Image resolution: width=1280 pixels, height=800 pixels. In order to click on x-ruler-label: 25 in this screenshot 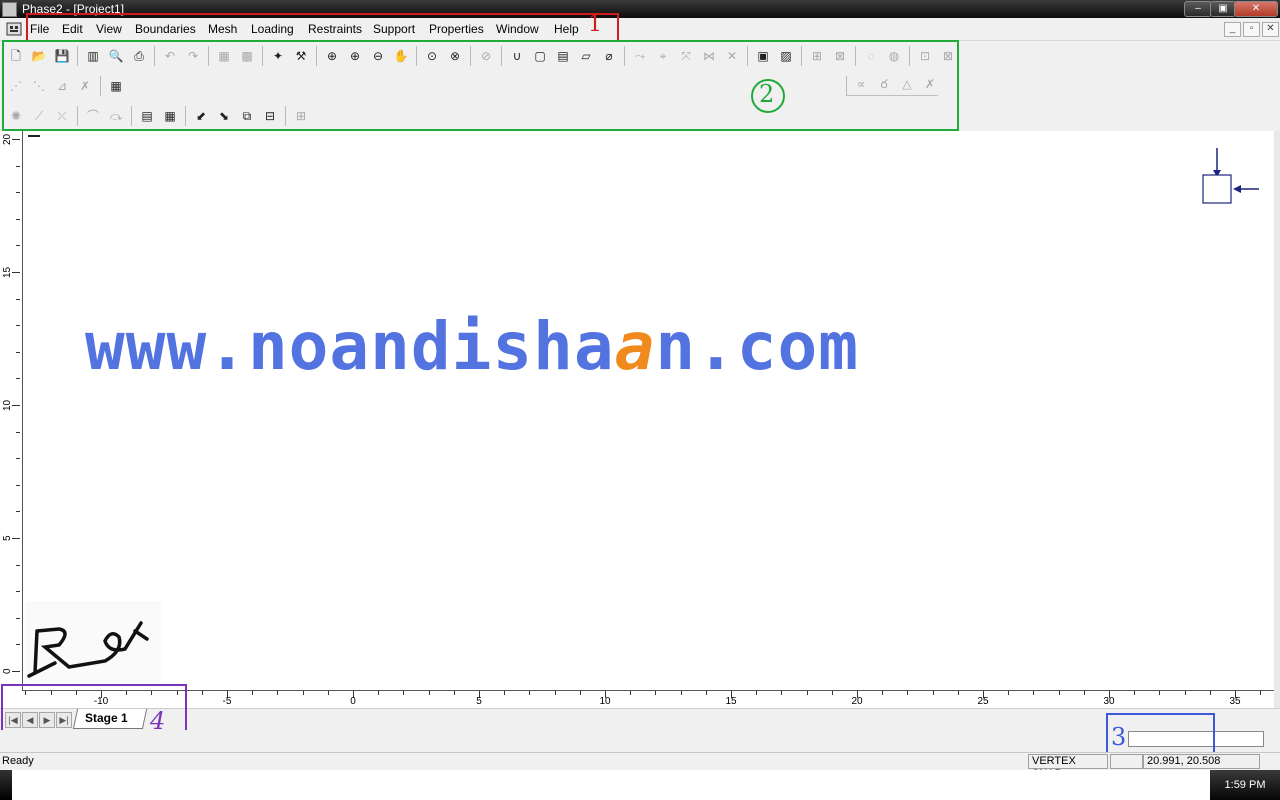, I will do `click(983, 701)`.